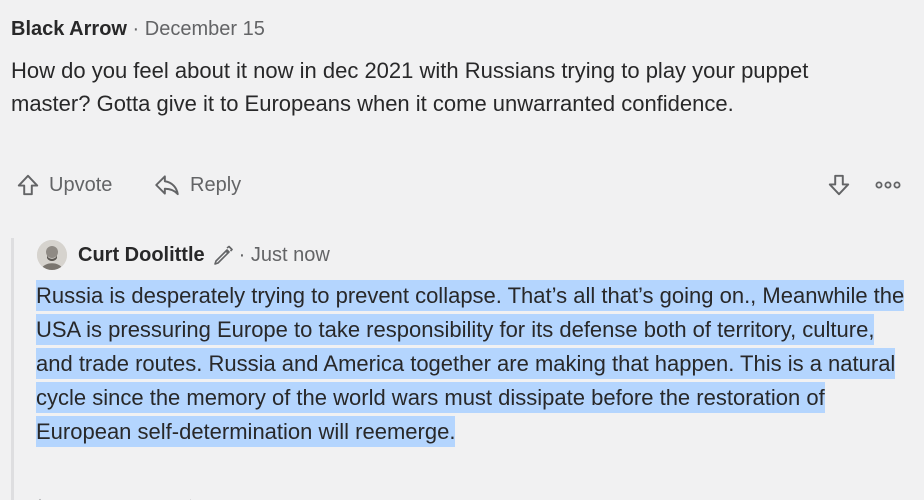 Image resolution: width=924 pixels, height=500 pixels. What do you see at coordinates (141, 255) in the screenshot?
I see `reply-author-name: Curt Doolittle` at bounding box center [141, 255].